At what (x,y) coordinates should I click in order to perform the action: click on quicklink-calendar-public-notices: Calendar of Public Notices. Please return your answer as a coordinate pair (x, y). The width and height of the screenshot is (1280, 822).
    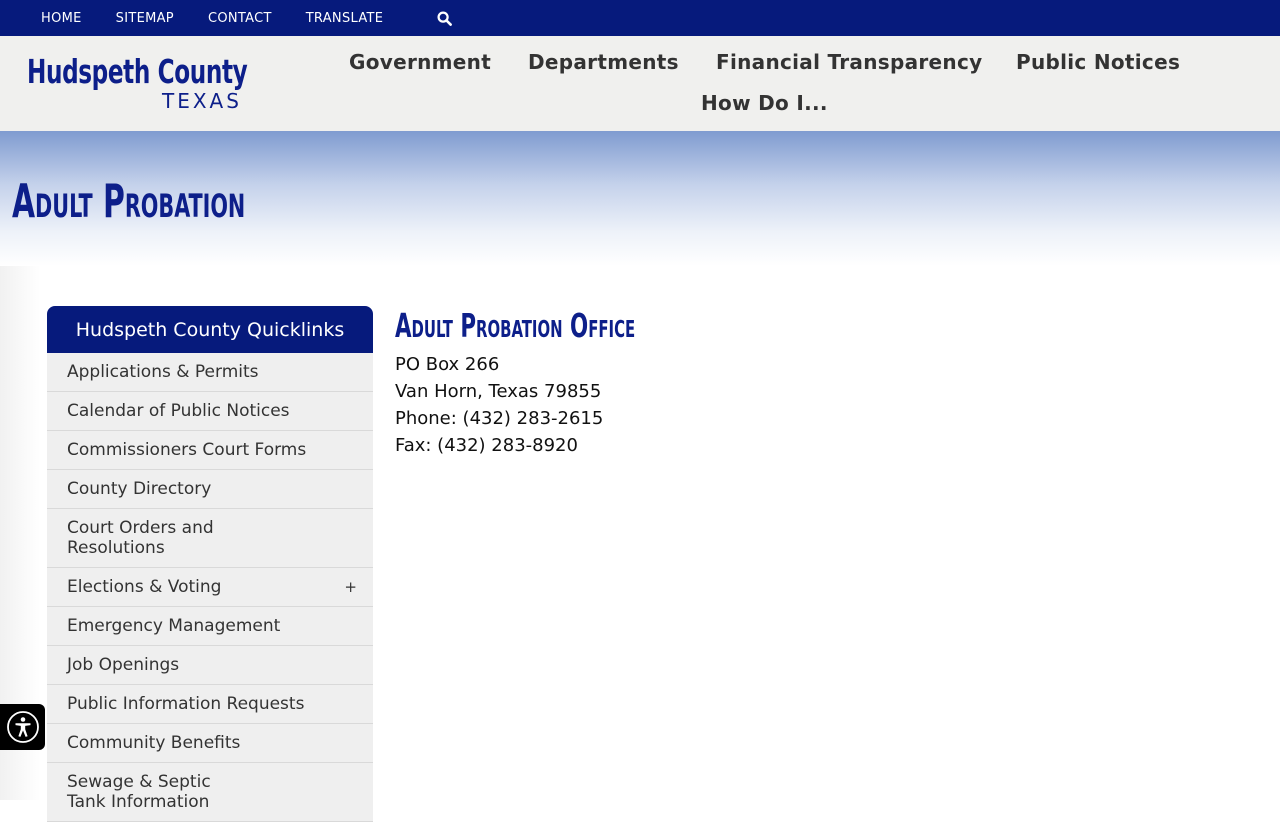
    Looking at the image, I should click on (210, 411).